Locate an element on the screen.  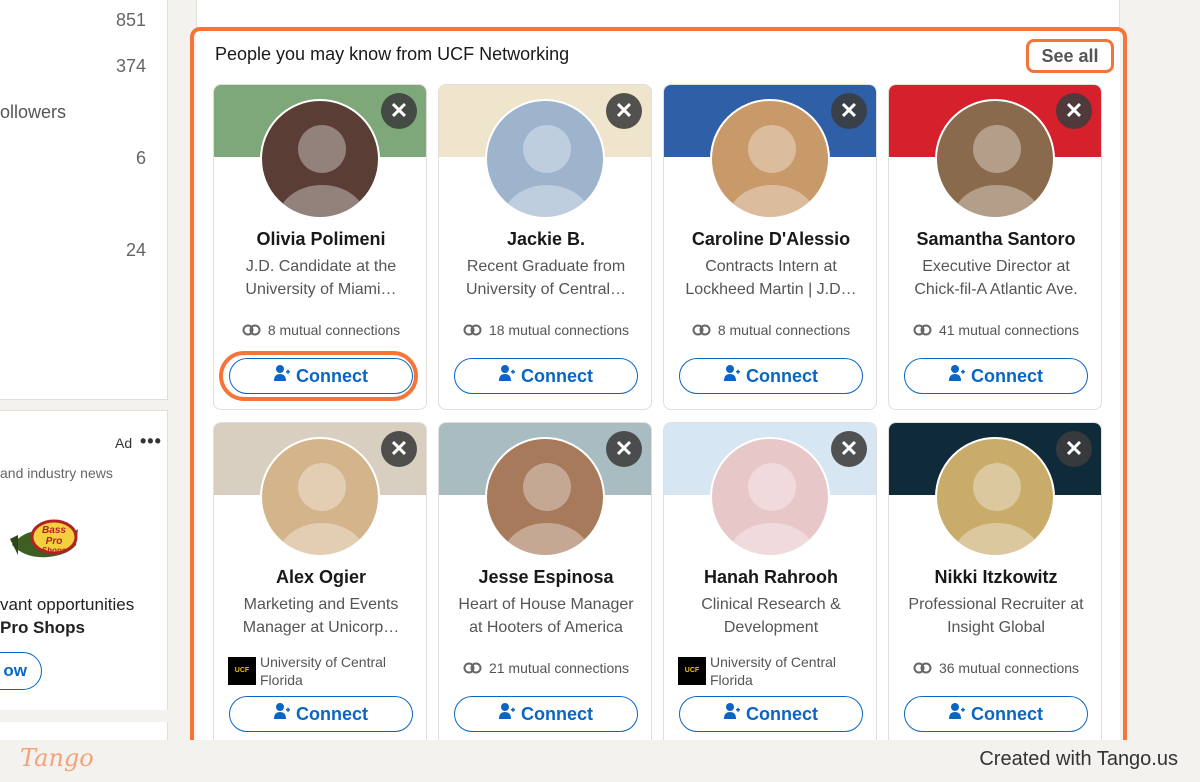
stat-label: ollowers is located at coordinates (33, 112).